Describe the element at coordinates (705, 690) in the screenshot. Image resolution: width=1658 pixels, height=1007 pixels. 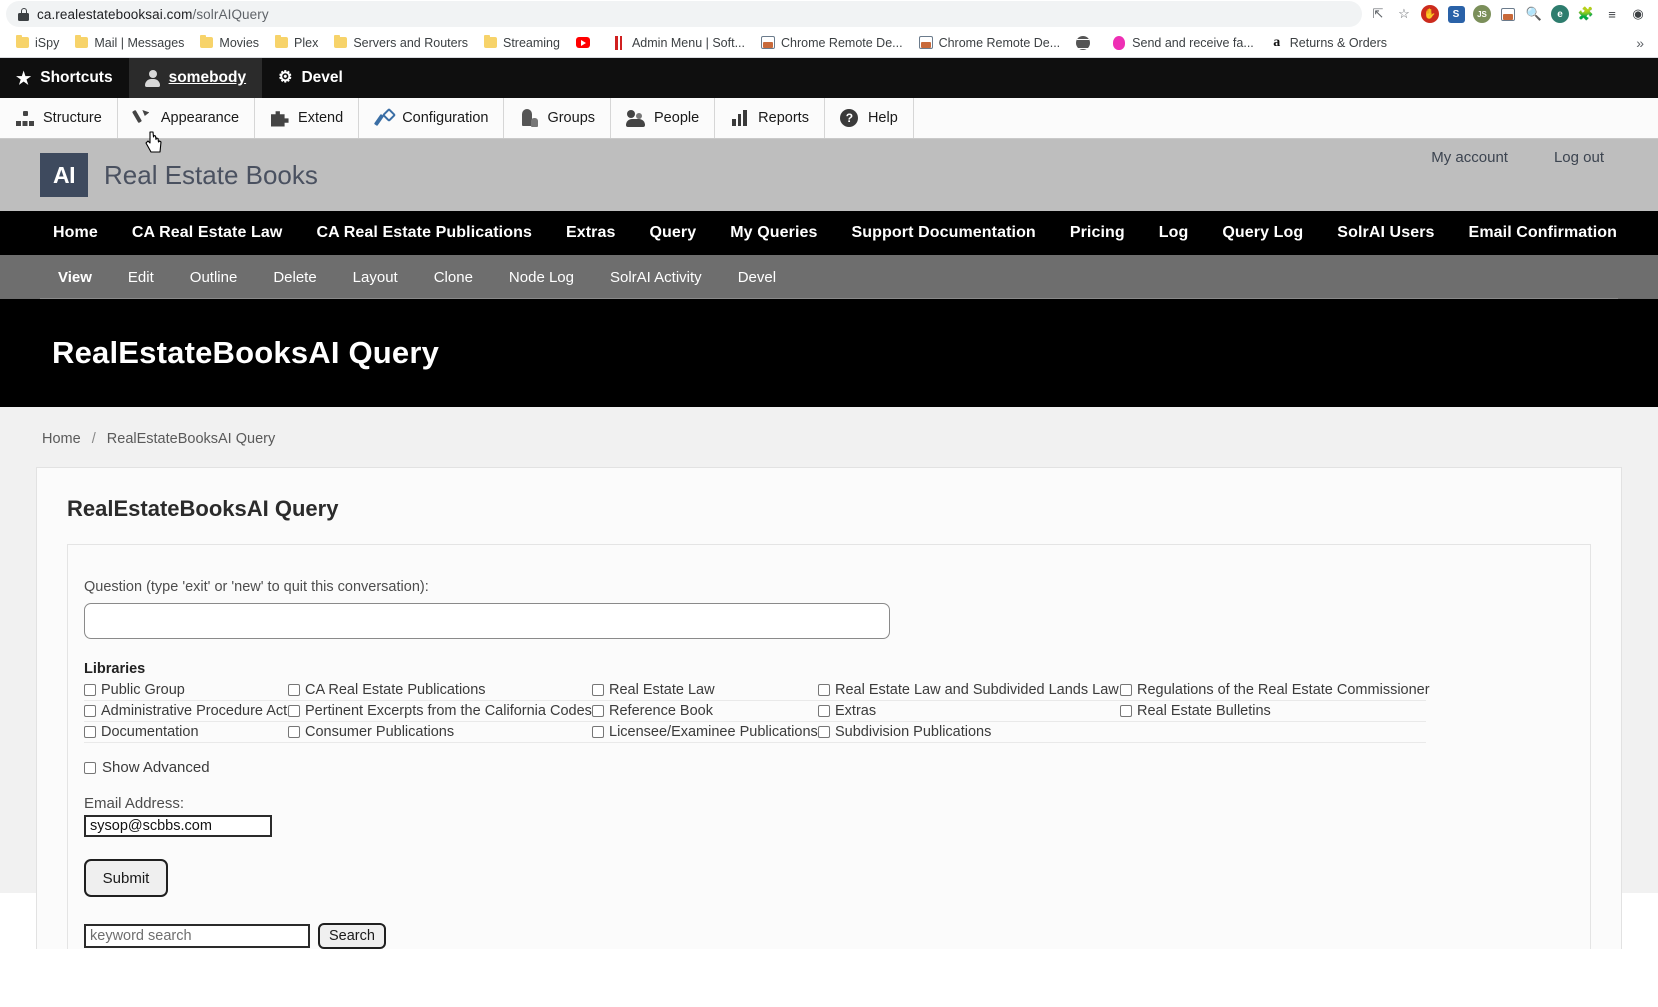
I see `checkbox-real-estate-law: Real Estate Law` at that location.